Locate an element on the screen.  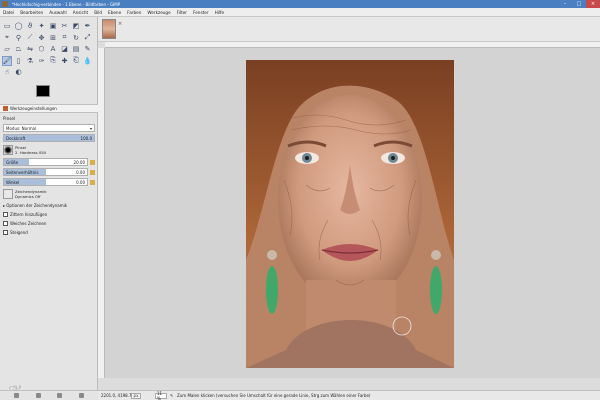
tool-options-icon is located at coordinates (5, 108).